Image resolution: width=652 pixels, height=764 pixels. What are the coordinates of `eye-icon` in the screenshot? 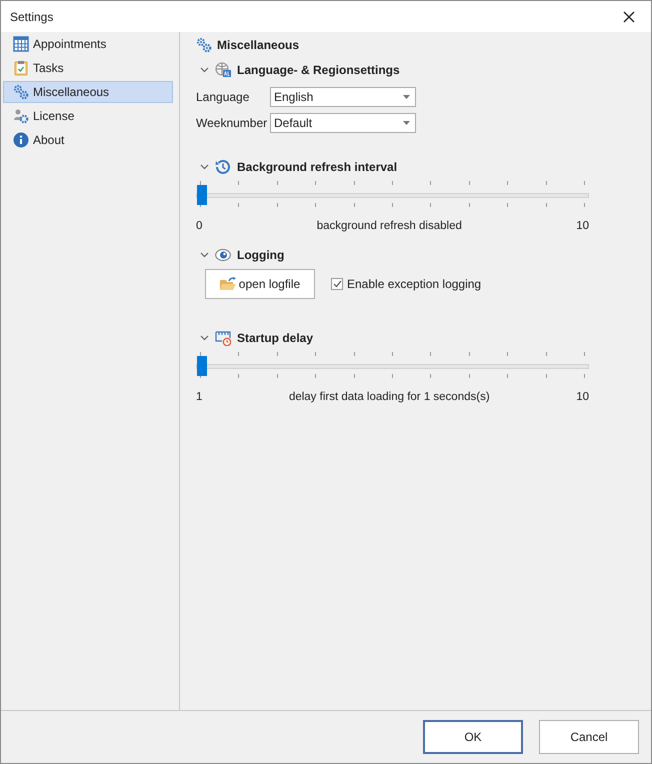 It's located at (223, 255).